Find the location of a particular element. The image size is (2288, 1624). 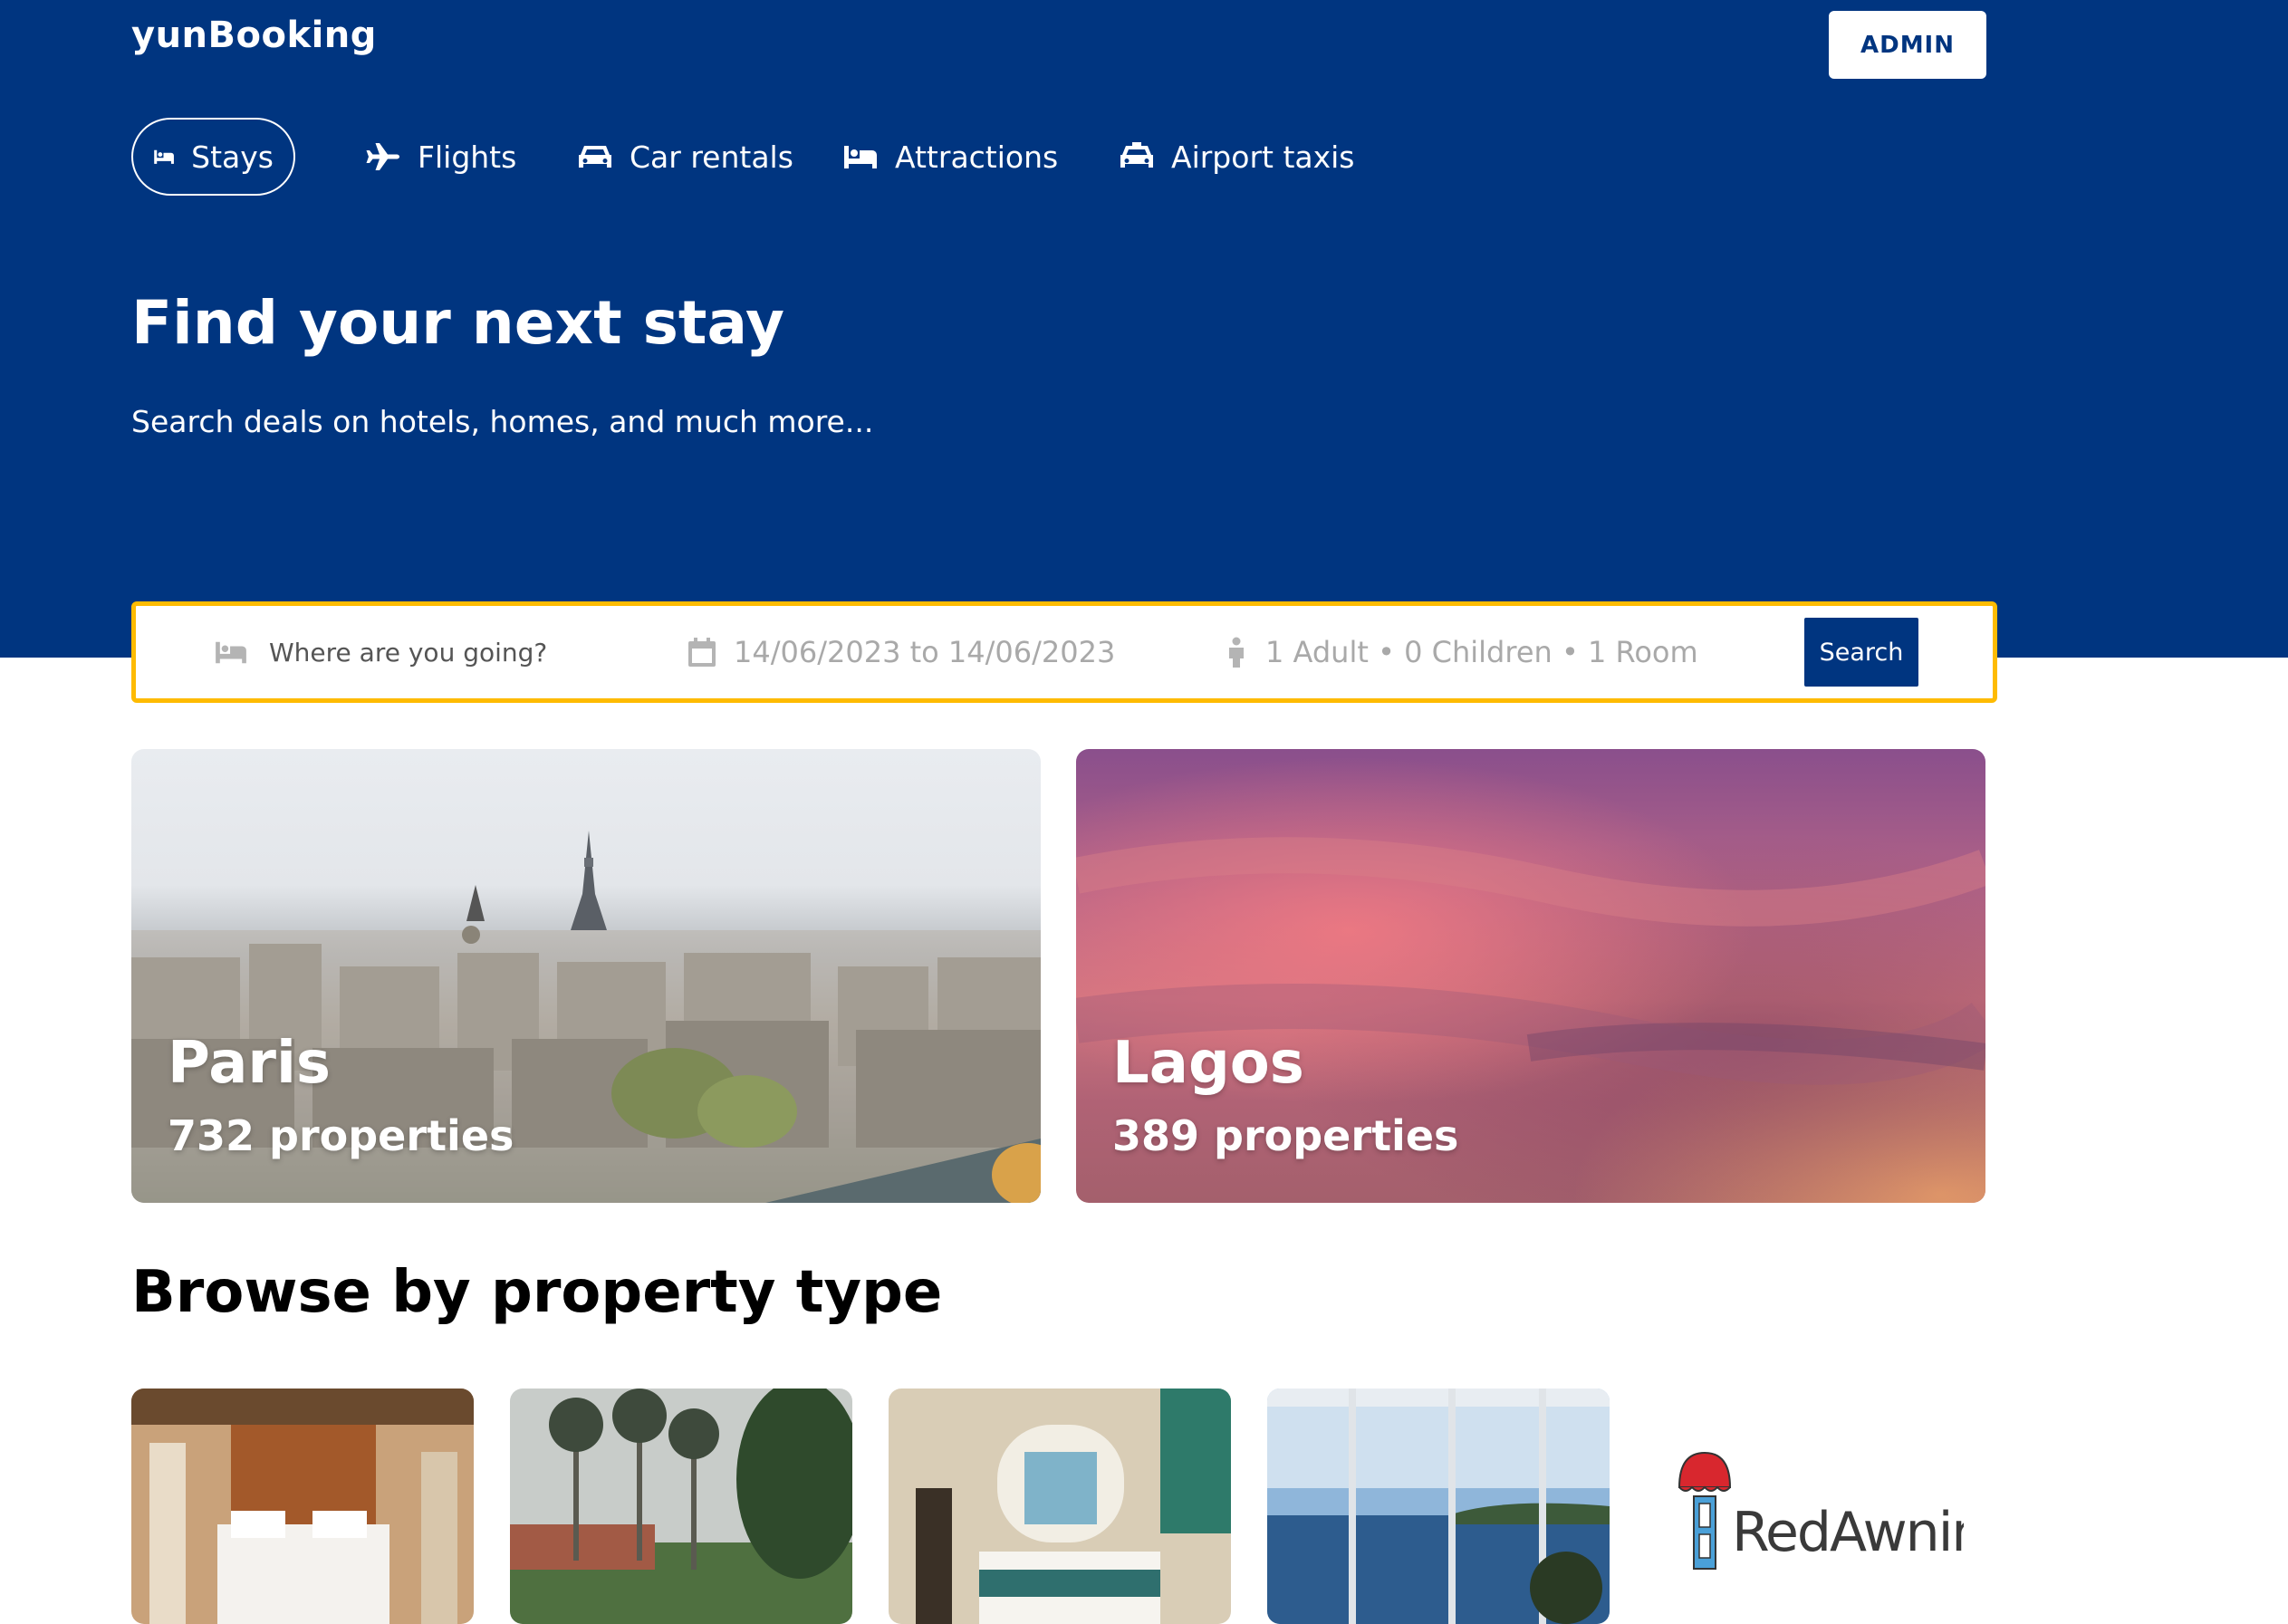

nav-label-stays: Stays is located at coordinates (232, 157).